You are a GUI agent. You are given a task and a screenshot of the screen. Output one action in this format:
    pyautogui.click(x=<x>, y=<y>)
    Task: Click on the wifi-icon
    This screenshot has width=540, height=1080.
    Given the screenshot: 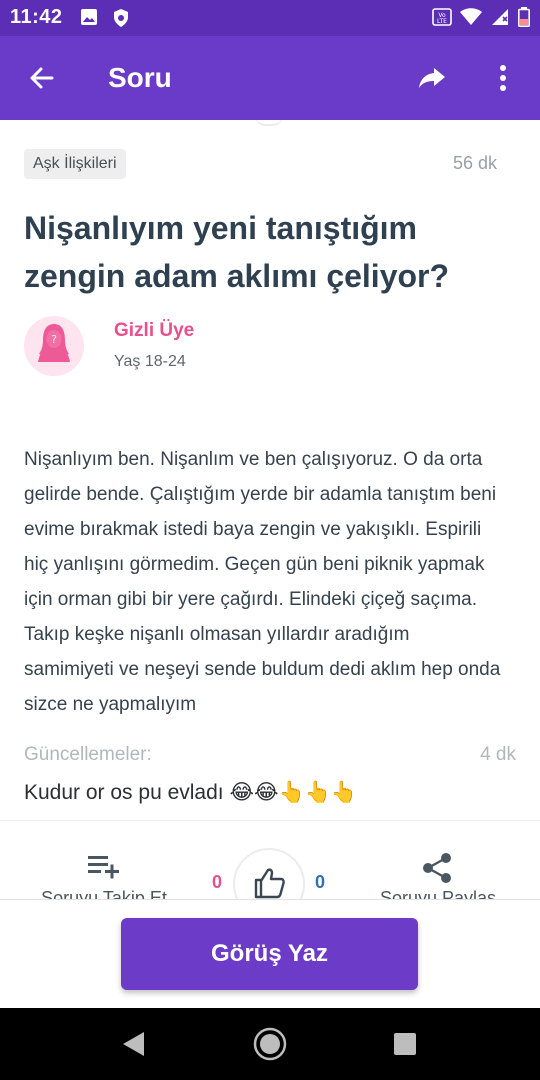 What is the action you would take?
    pyautogui.click(x=471, y=16)
    